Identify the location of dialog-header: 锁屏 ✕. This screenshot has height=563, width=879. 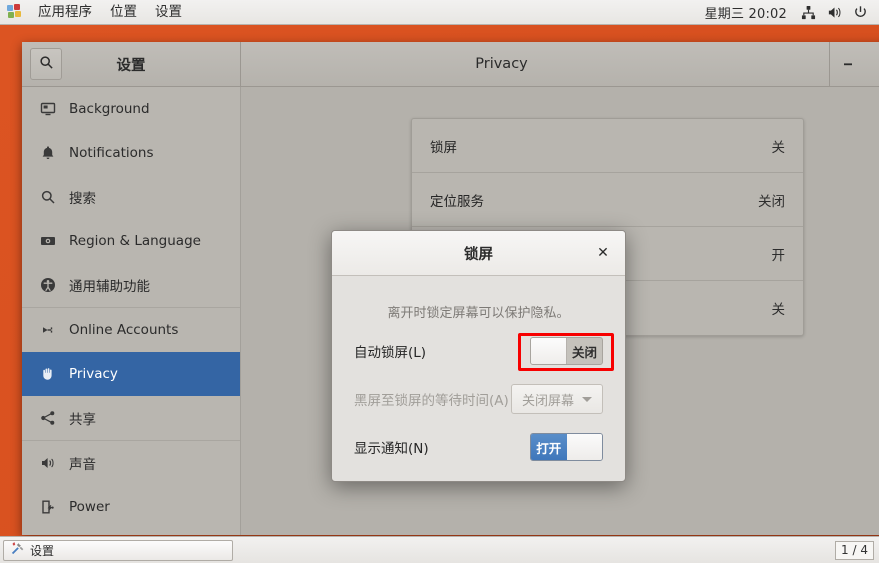
(478, 253).